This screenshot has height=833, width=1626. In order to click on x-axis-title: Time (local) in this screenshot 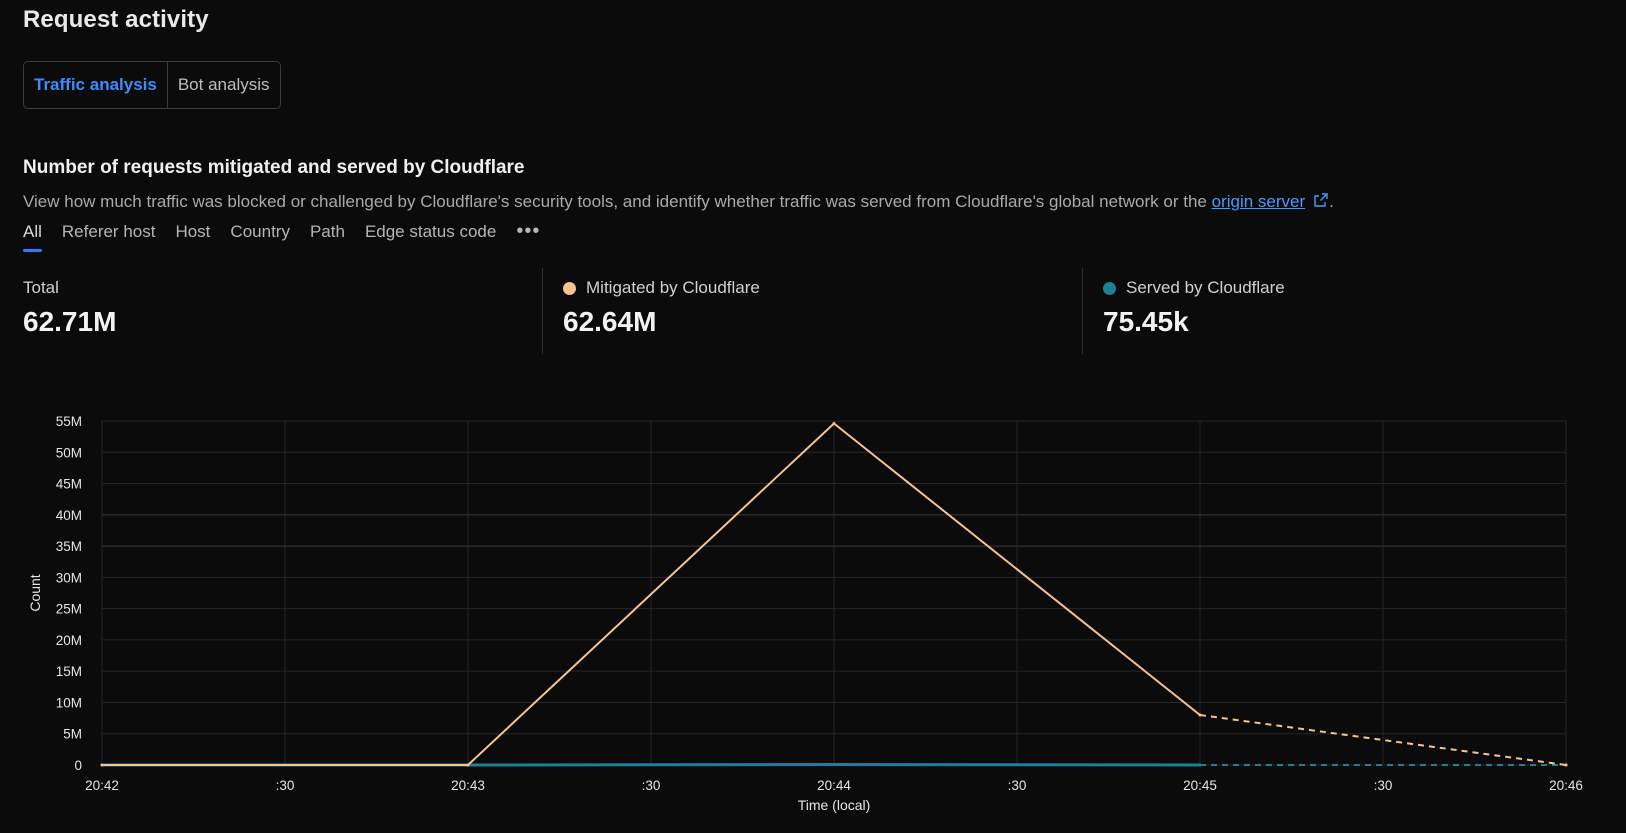, I will do `click(834, 805)`.